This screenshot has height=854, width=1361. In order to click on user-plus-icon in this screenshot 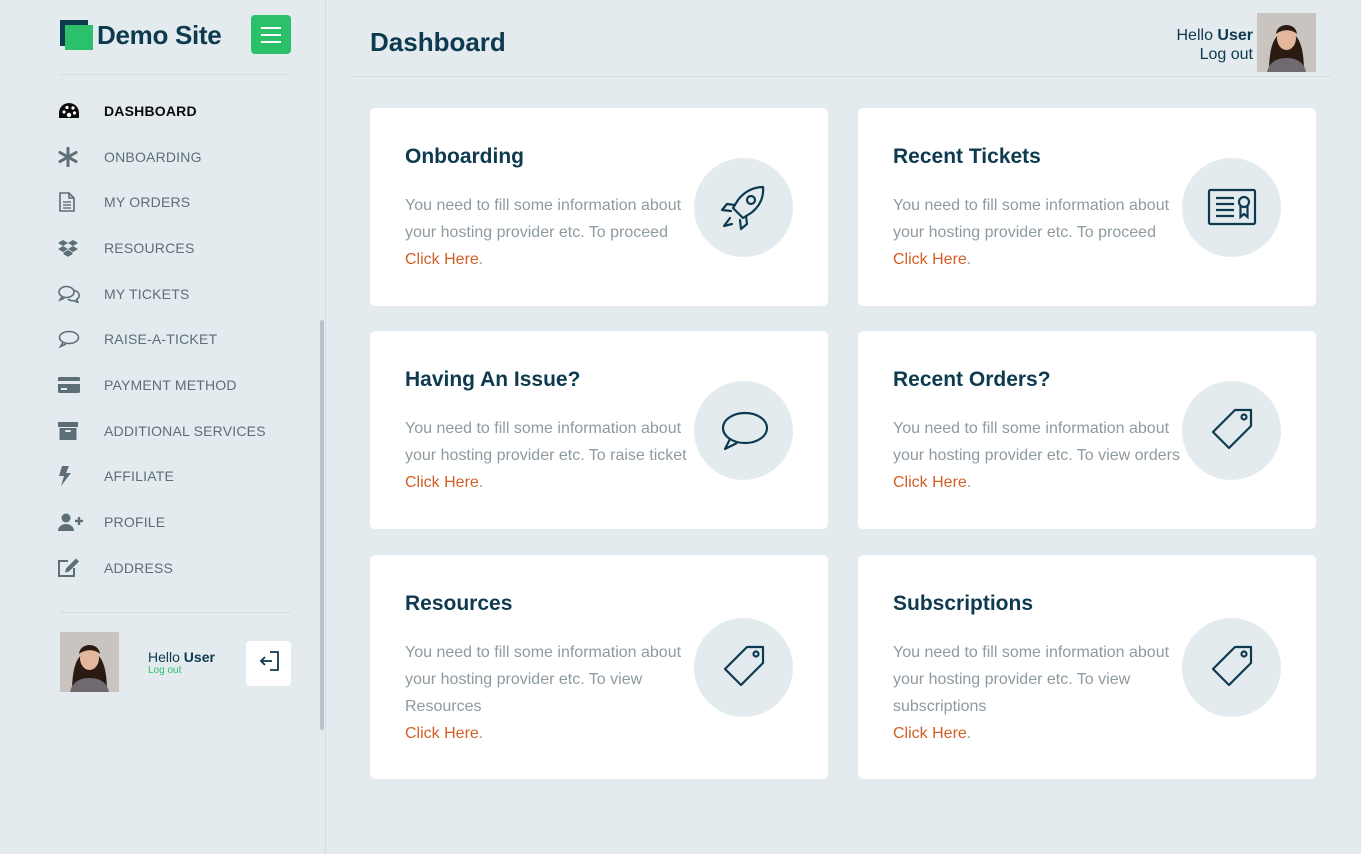, I will do `click(81, 522)`.